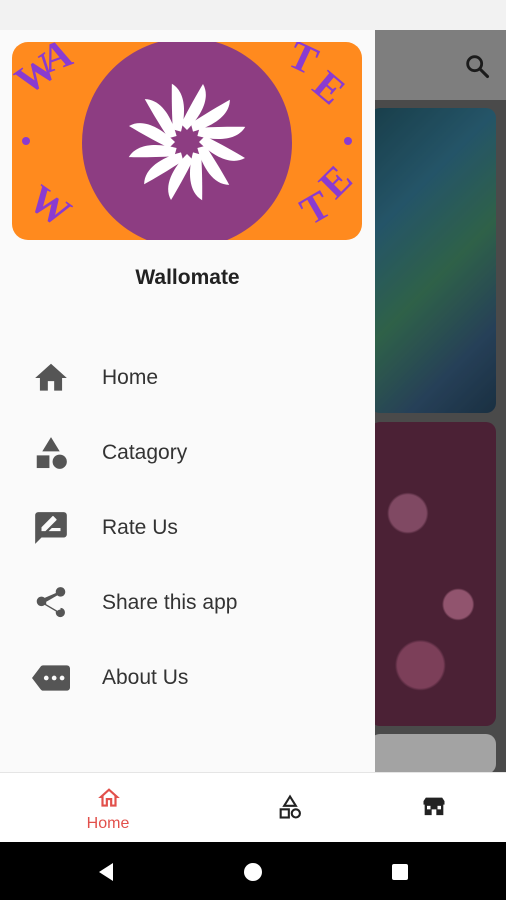 This screenshot has width=506, height=900. I want to click on status-bar, so click(253, 15).